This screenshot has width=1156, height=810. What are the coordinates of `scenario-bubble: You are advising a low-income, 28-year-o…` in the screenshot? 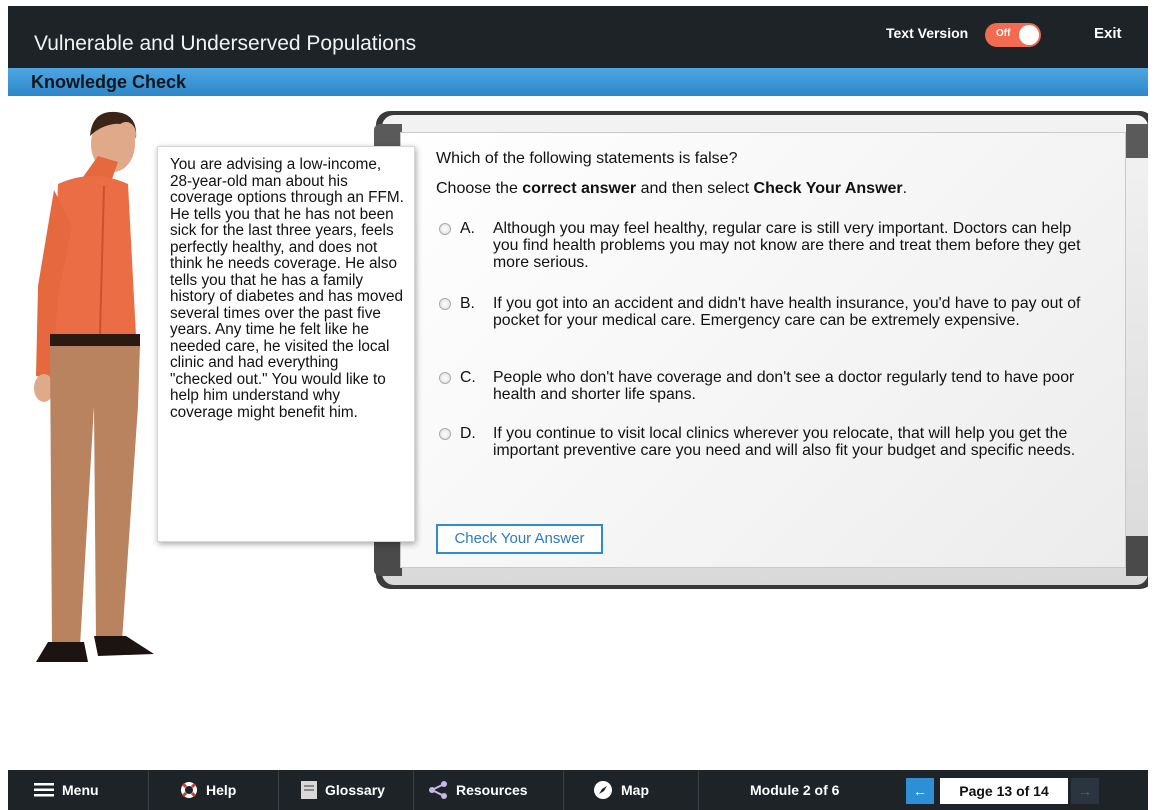 It's located at (286, 344).